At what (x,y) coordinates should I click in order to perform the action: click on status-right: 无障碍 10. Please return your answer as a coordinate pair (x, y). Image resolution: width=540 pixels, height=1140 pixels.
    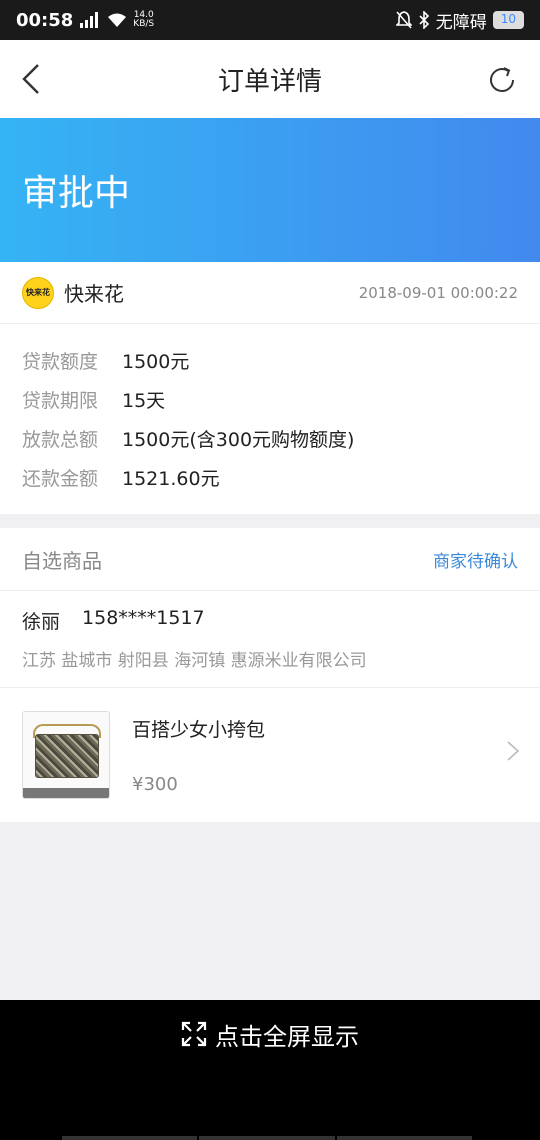
    Looking at the image, I should click on (459, 20).